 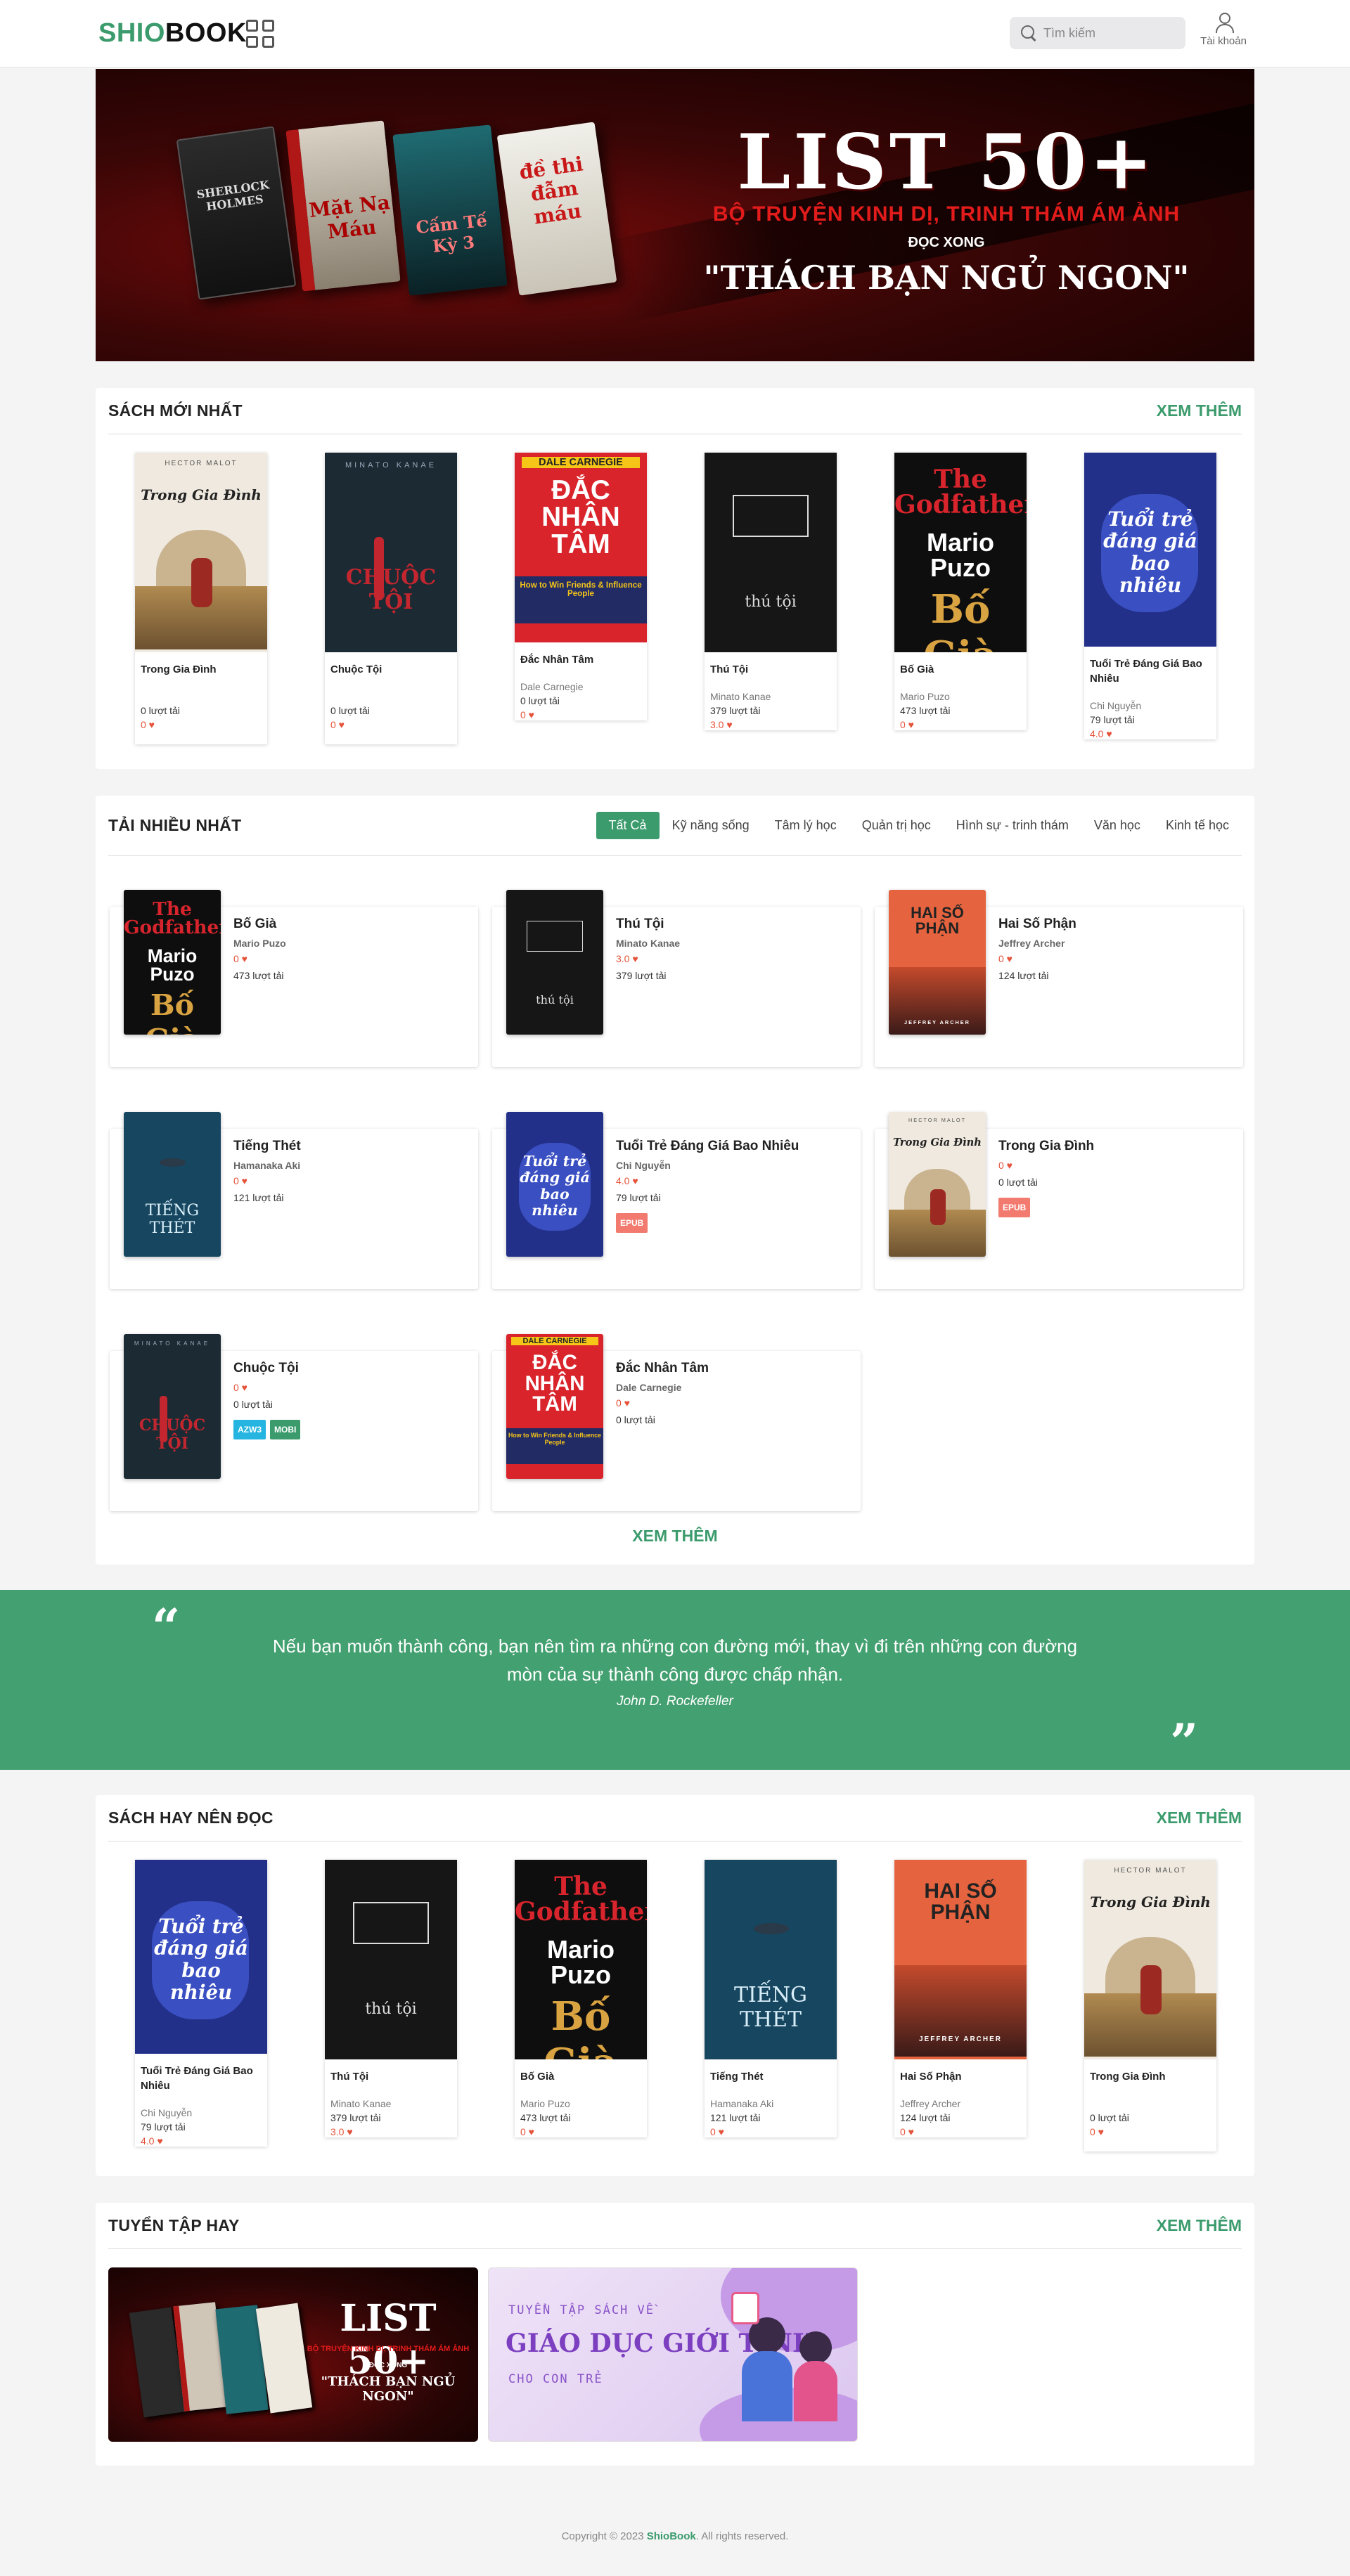 I want to click on category-tab: Kinh tế học, so click(x=1197, y=825).